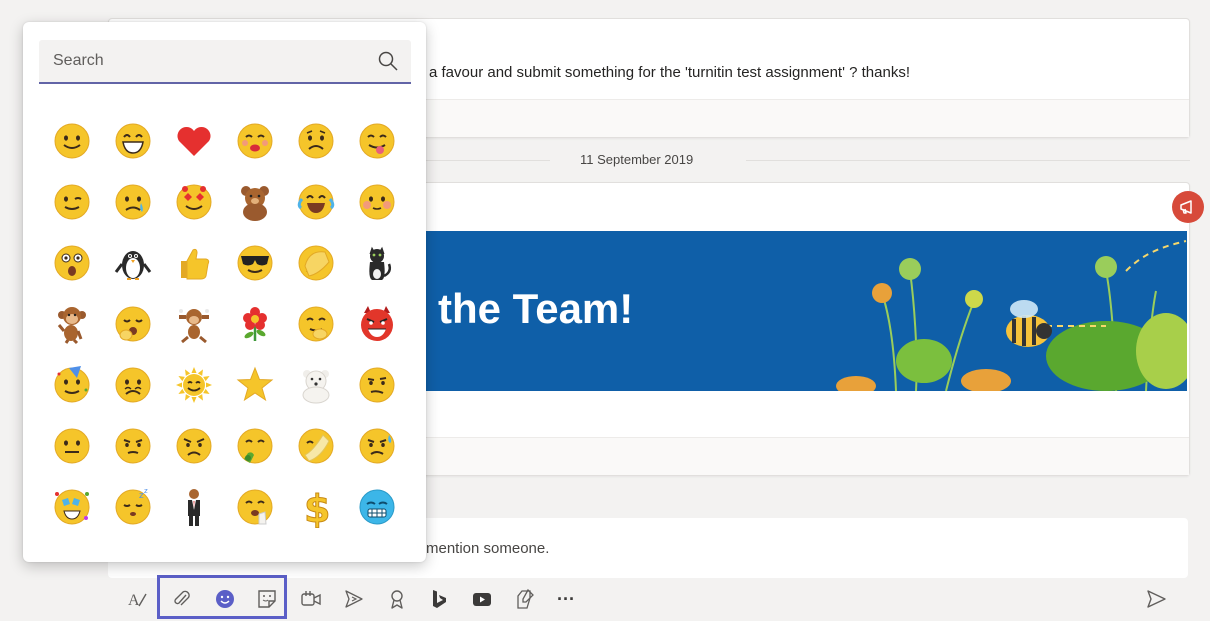 Image resolution: width=1210 pixels, height=621 pixels. What do you see at coordinates (315, 201) in the screenshot?
I see `emoji-laugh-crying` at bounding box center [315, 201].